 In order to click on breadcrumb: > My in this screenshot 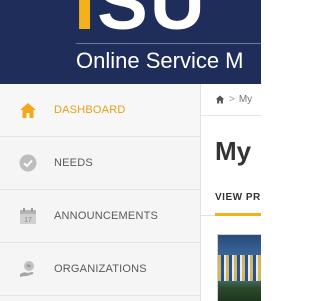, I will do `click(231, 100)`.